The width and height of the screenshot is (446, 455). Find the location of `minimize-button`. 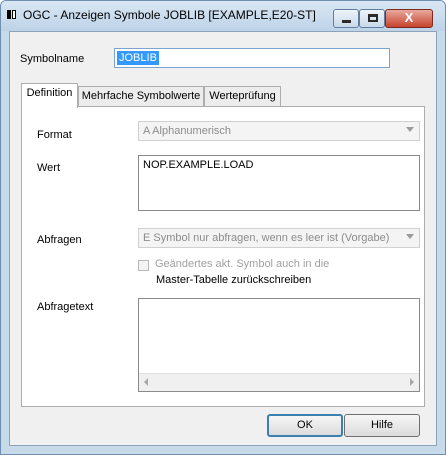

minimize-button is located at coordinates (346, 18).